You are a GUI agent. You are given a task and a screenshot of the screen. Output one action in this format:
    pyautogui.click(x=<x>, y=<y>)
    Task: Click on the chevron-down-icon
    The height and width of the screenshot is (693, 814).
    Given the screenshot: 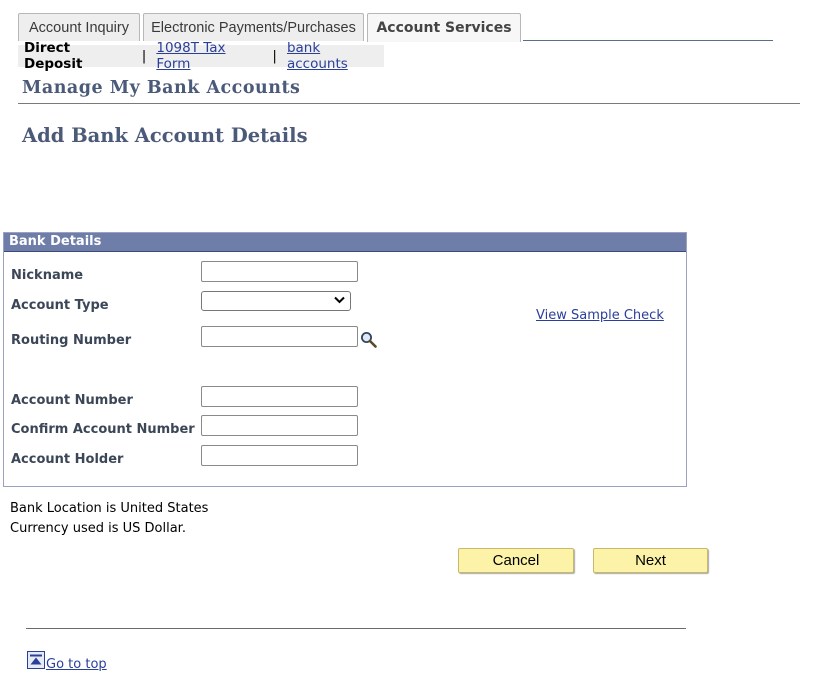 What is the action you would take?
    pyautogui.click(x=339, y=300)
    